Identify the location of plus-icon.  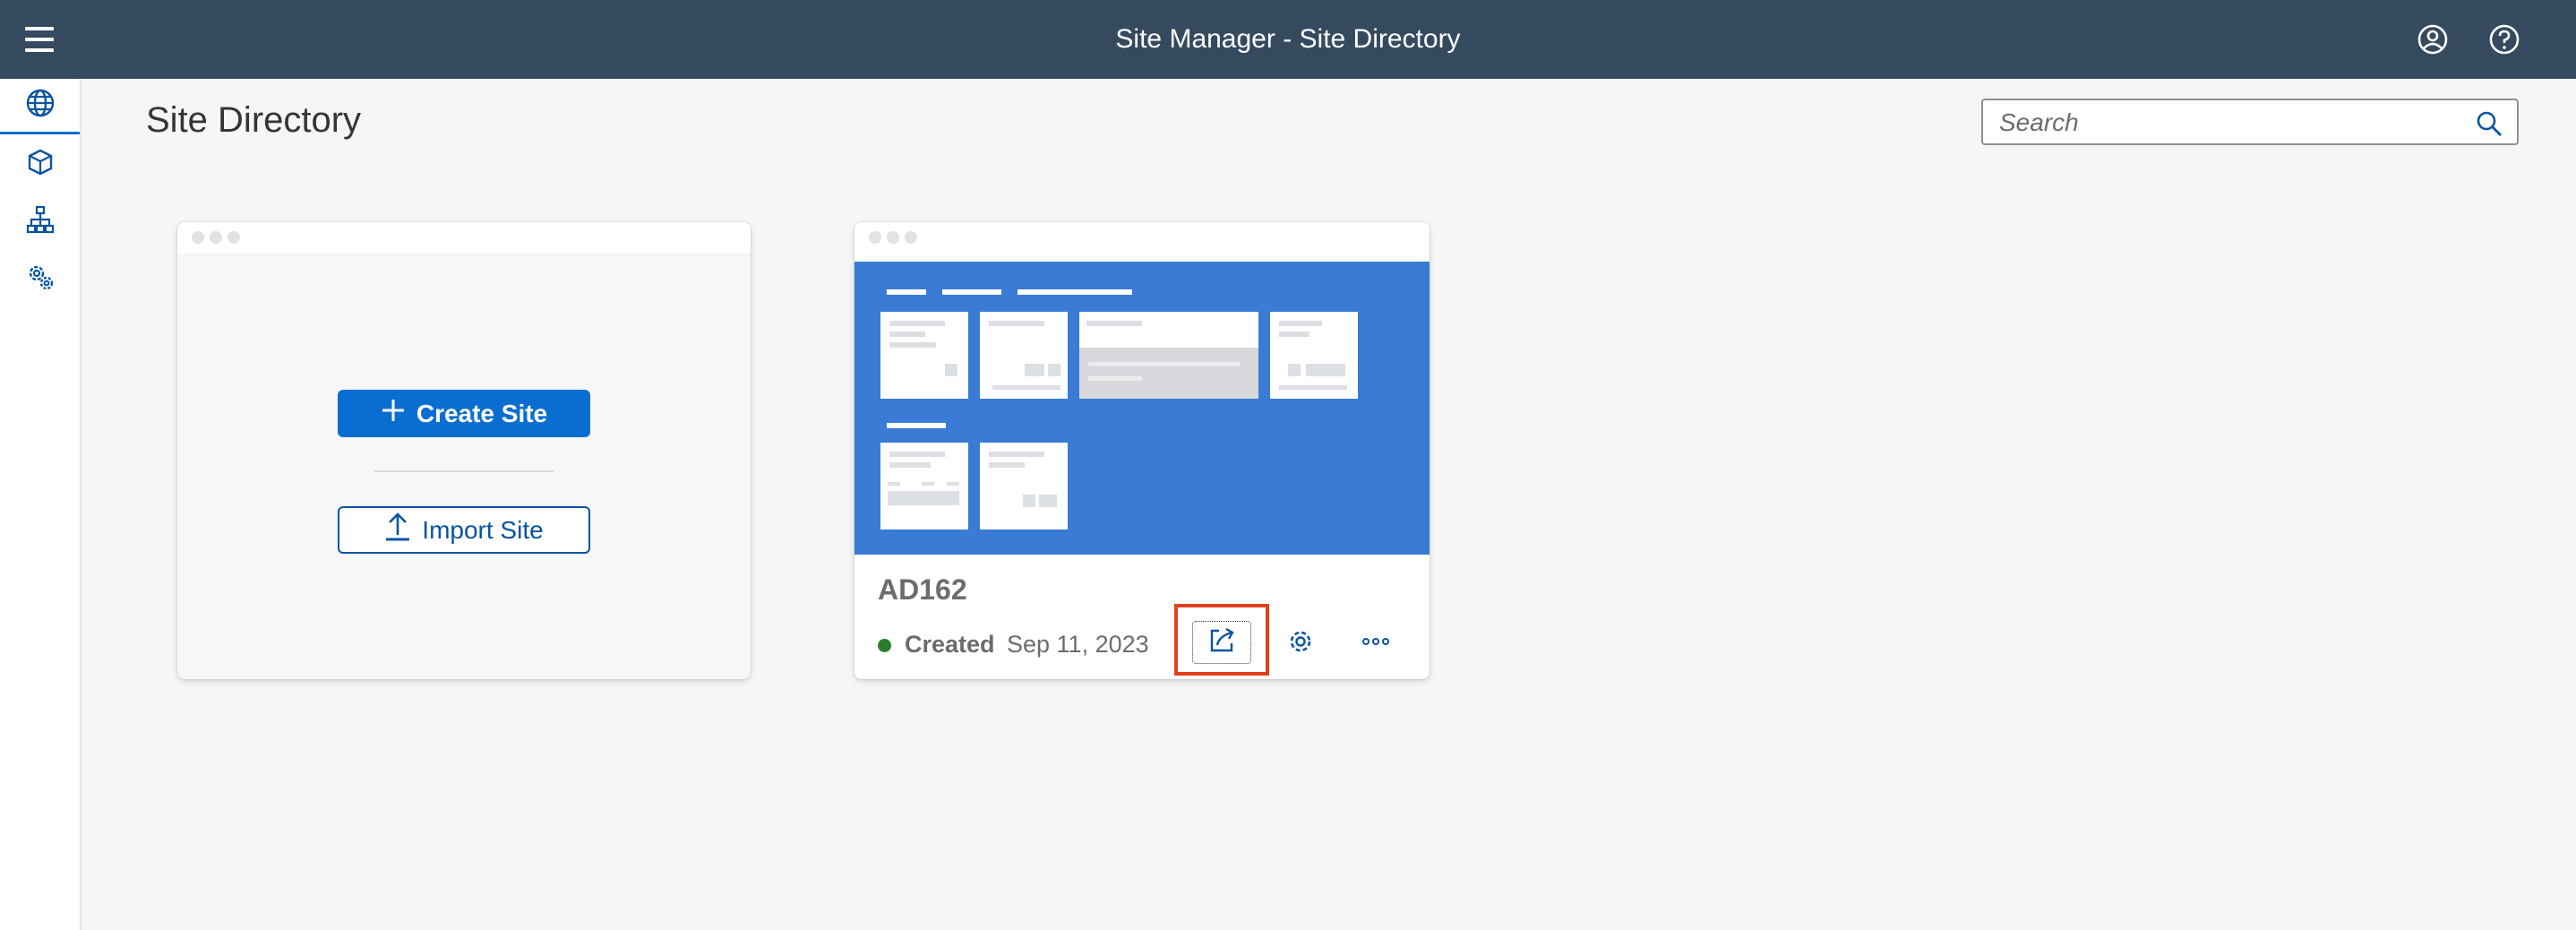
(393, 414).